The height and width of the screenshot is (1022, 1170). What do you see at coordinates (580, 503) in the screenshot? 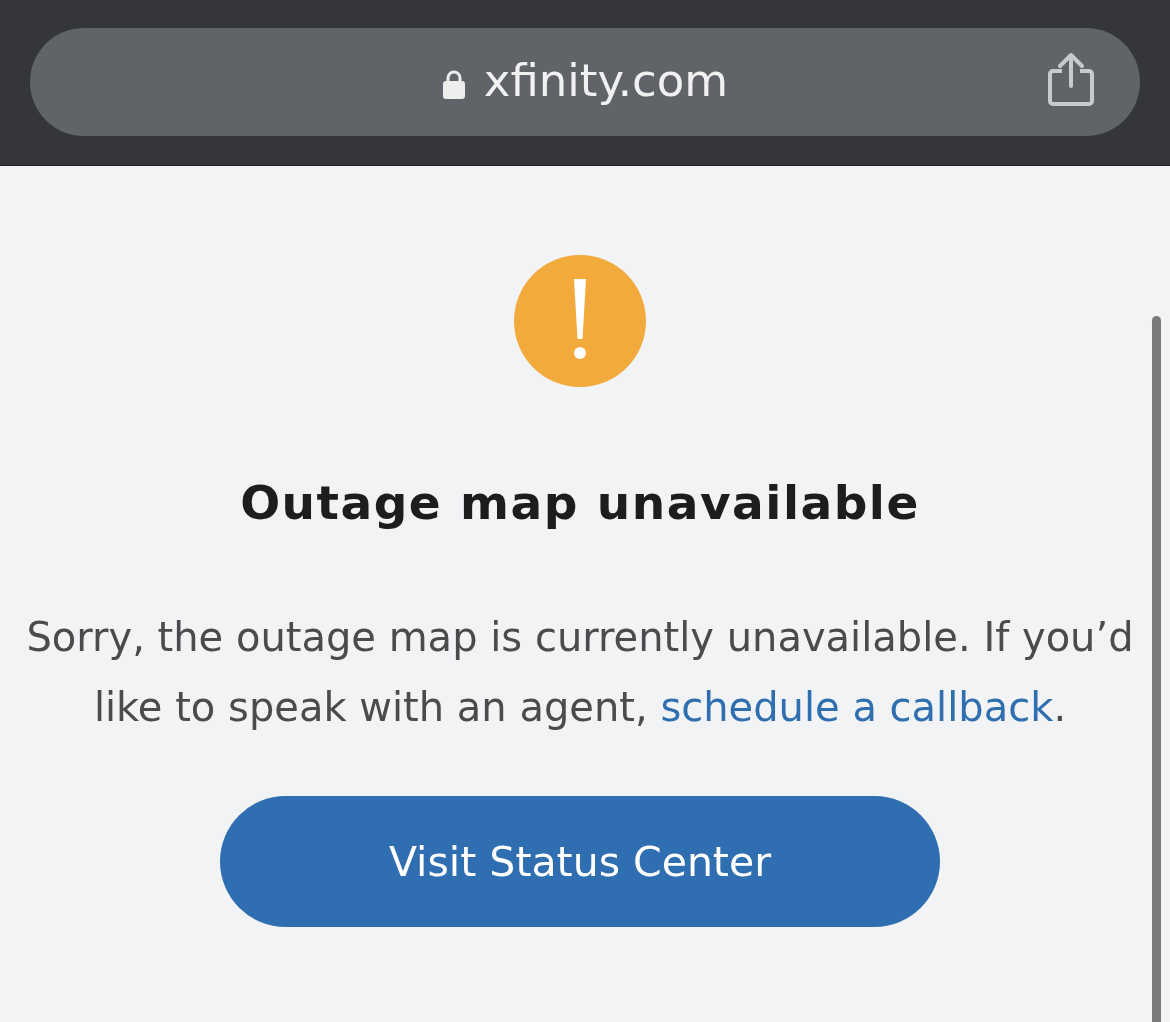
I see `alert-title: Outage map unavailable` at bounding box center [580, 503].